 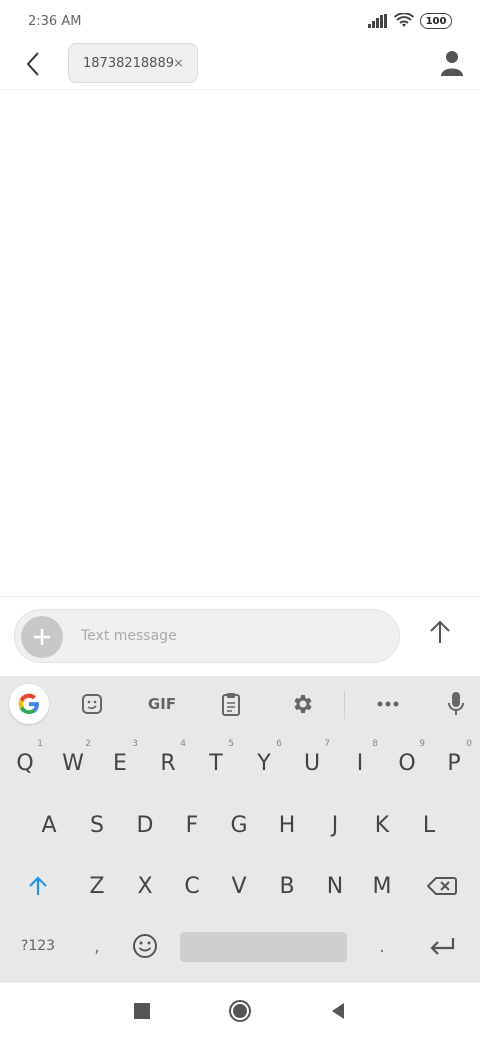 What do you see at coordinates (429, 825) in the screenshot?
I see `key-l: L` at bounding box center [429, 825].